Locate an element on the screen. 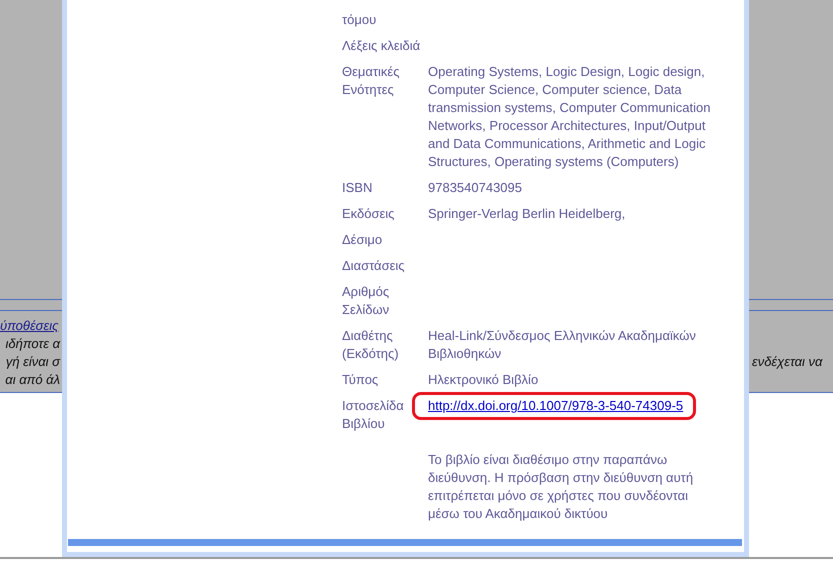 The width and height of the screenshot is (833, 561). field-label: Διαθέτης (Εκδότης) is located at coordinates (371, 345).